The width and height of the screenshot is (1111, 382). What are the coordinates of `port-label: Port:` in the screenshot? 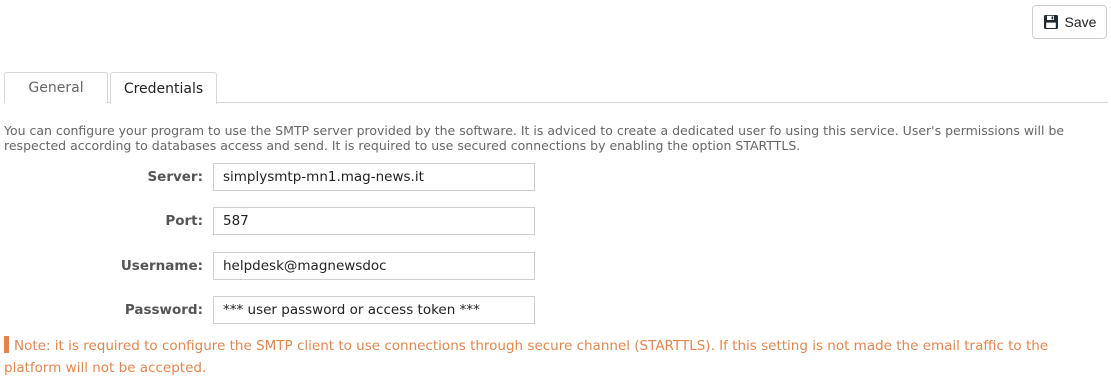 It's located at (184, 221).